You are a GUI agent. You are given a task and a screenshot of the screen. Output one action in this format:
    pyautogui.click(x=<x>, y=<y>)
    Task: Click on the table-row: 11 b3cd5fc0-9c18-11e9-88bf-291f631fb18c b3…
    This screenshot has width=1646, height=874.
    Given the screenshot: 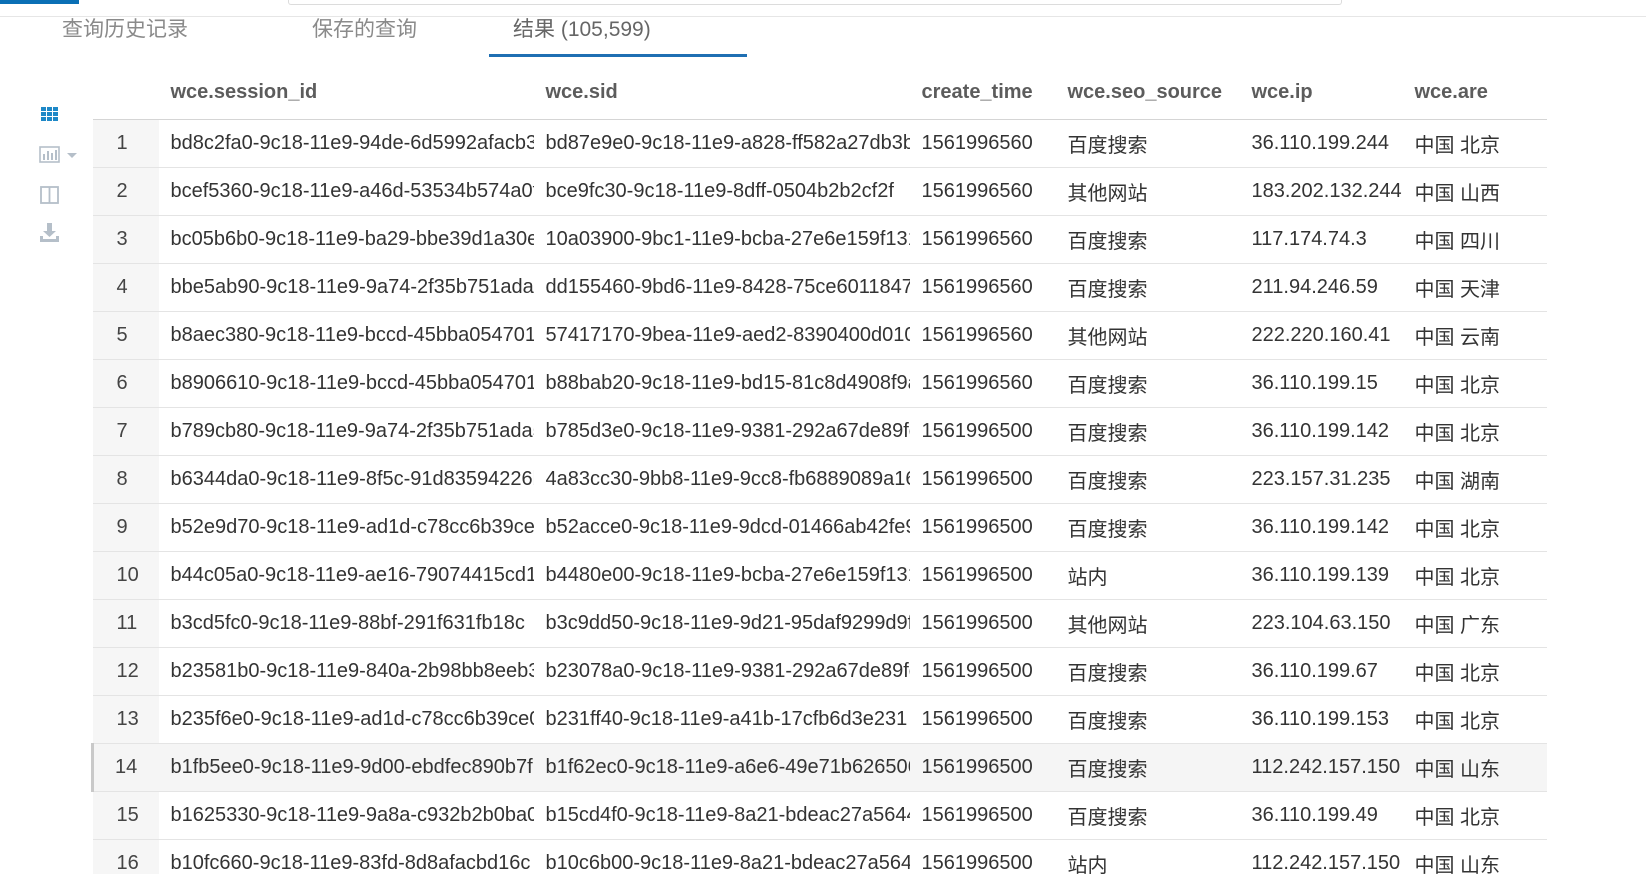 What is the action you would take?
    pyautogui.click(x=819, y=623)
    